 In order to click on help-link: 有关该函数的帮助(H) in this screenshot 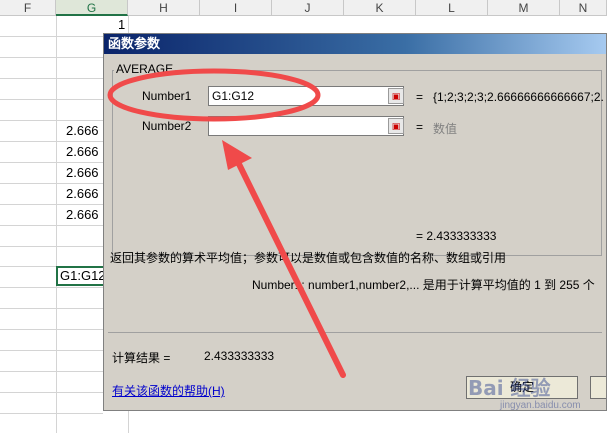, I will do `click(168, 390)`.